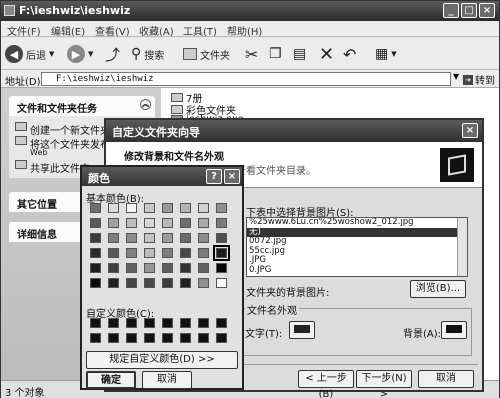 The width and height of the screenshot is (500, 398). I want to click on minimize-button: _, so click(451, 10).